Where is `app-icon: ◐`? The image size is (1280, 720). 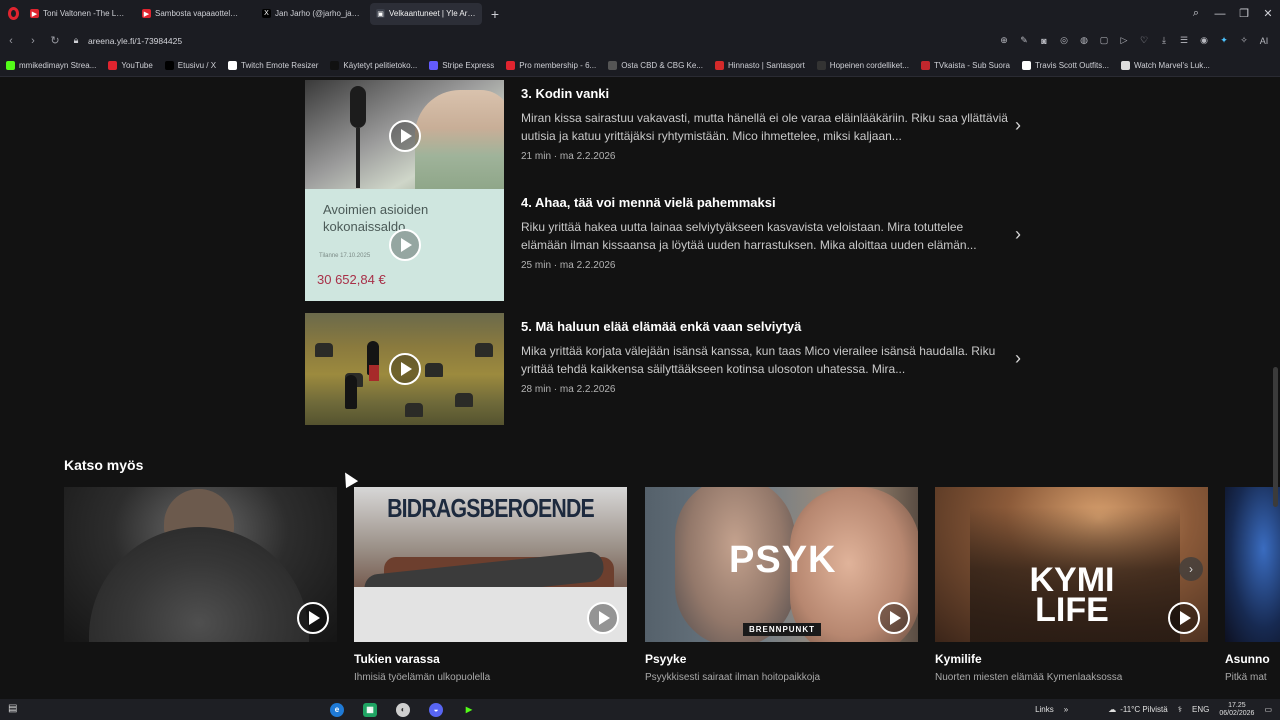
app-icon: ◐ is located at coordinates (403, 709).